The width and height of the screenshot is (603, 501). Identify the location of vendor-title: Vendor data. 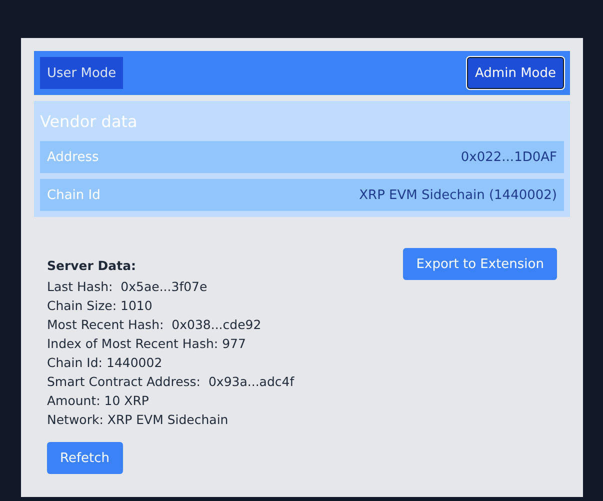
(89, 121).